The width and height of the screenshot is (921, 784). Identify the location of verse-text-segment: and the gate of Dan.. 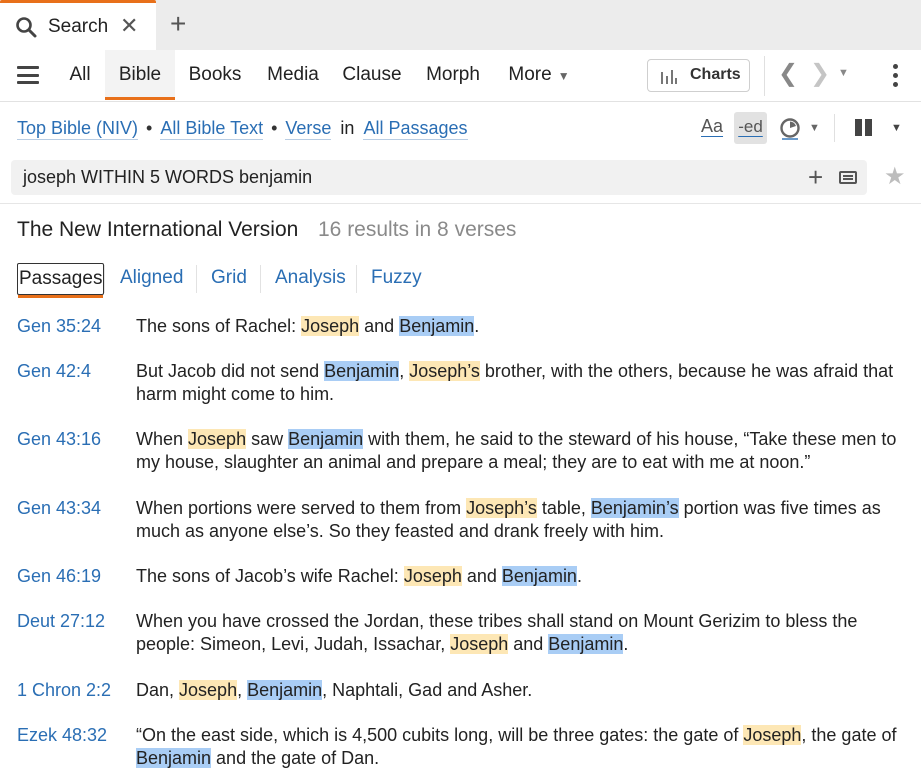
(295, 758).